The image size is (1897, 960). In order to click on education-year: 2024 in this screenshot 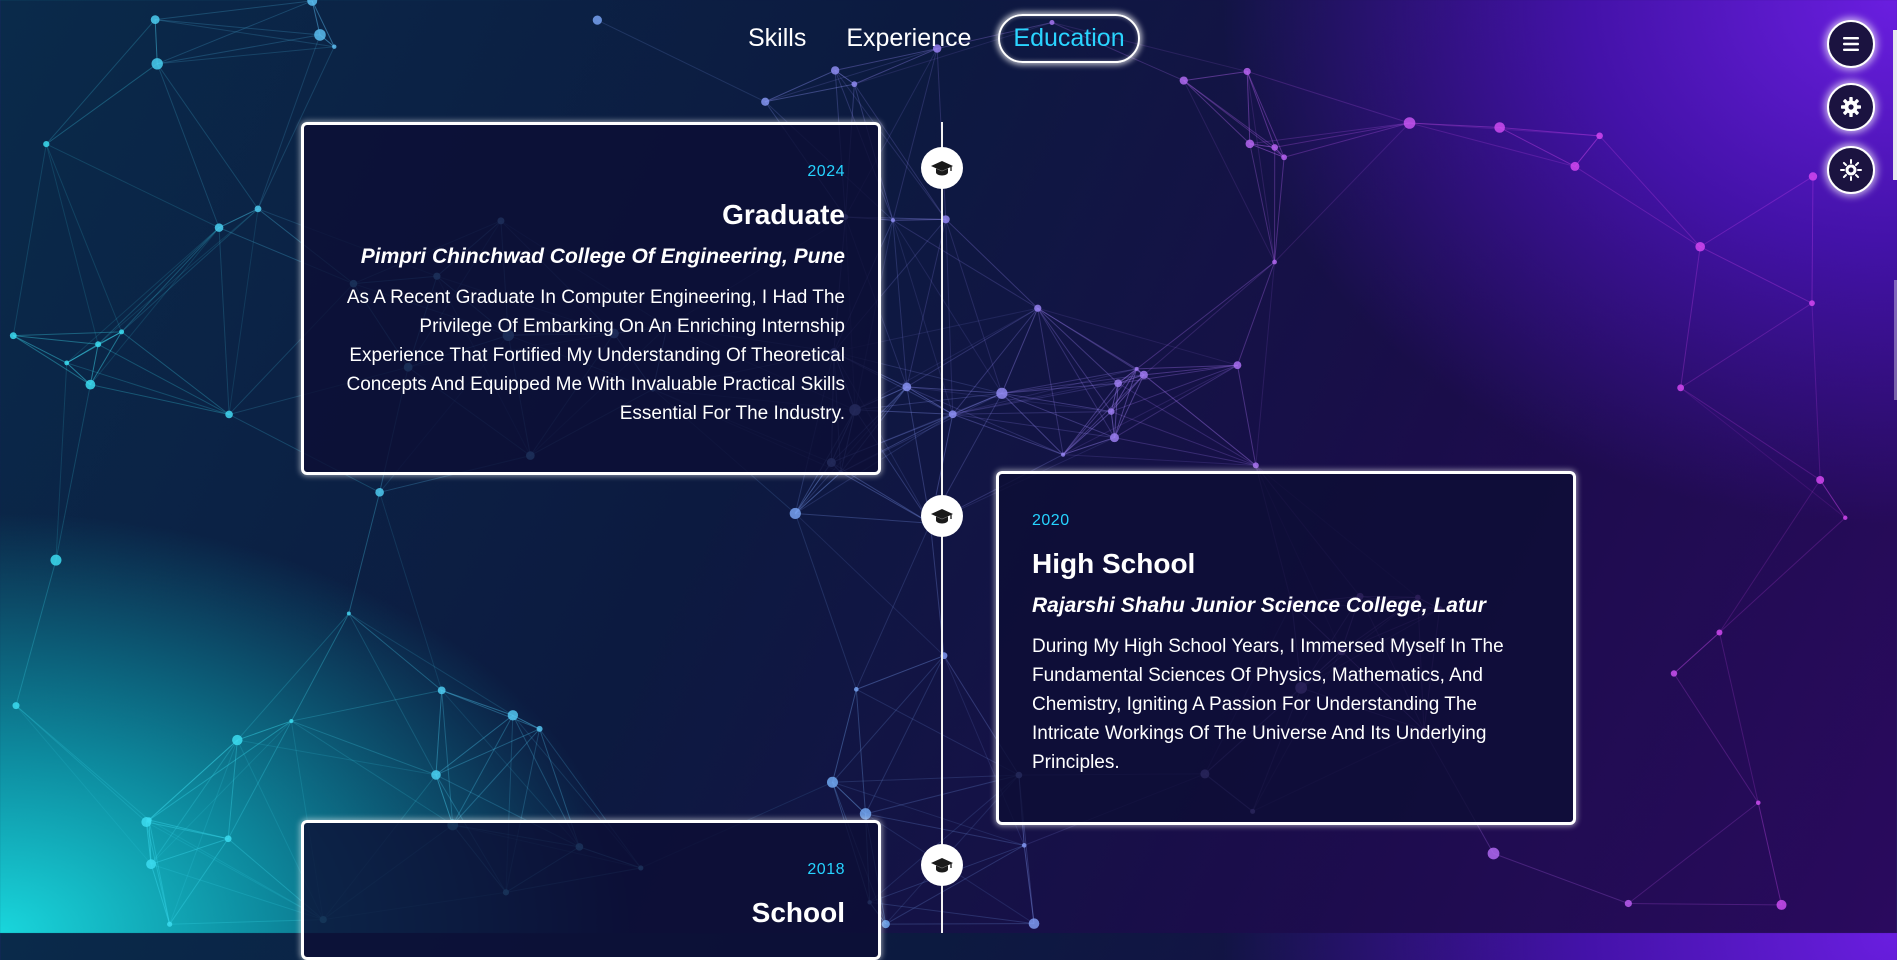, I will do `click(591, 172)`.